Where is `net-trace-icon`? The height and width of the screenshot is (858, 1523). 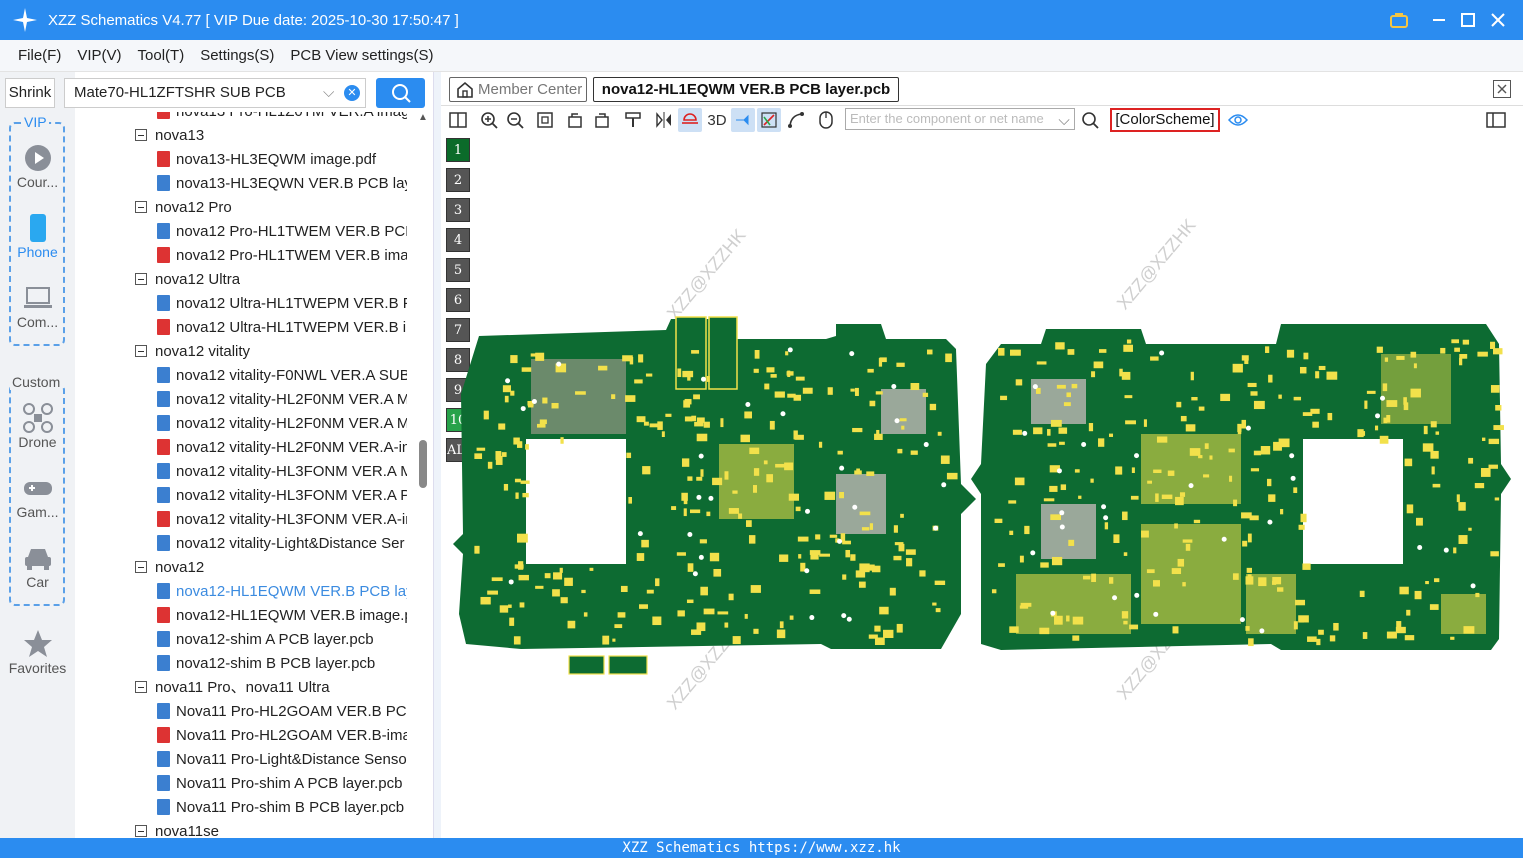
net-trace-icon is located at coordinates (769, 120).